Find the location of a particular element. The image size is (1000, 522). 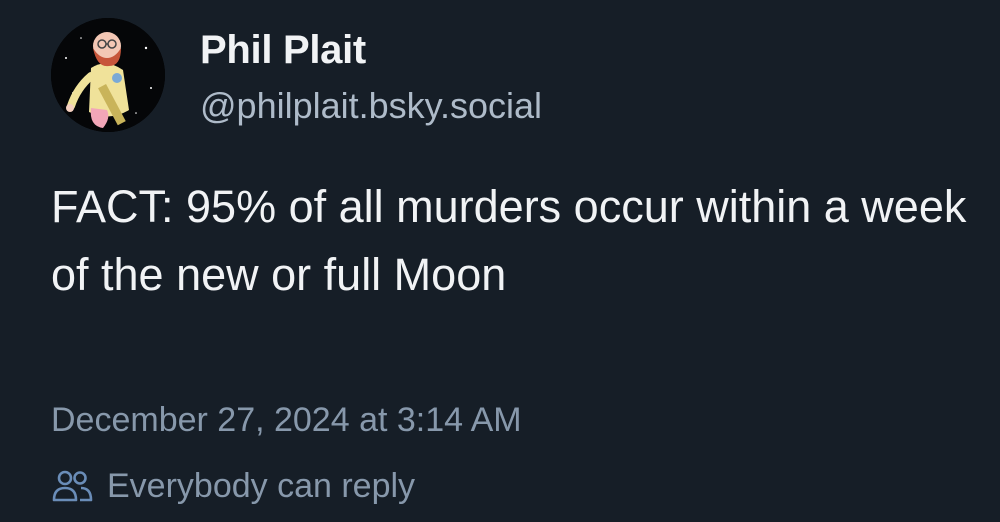

reply-setting: Everybody can reply is located at coordinates (233, 486).